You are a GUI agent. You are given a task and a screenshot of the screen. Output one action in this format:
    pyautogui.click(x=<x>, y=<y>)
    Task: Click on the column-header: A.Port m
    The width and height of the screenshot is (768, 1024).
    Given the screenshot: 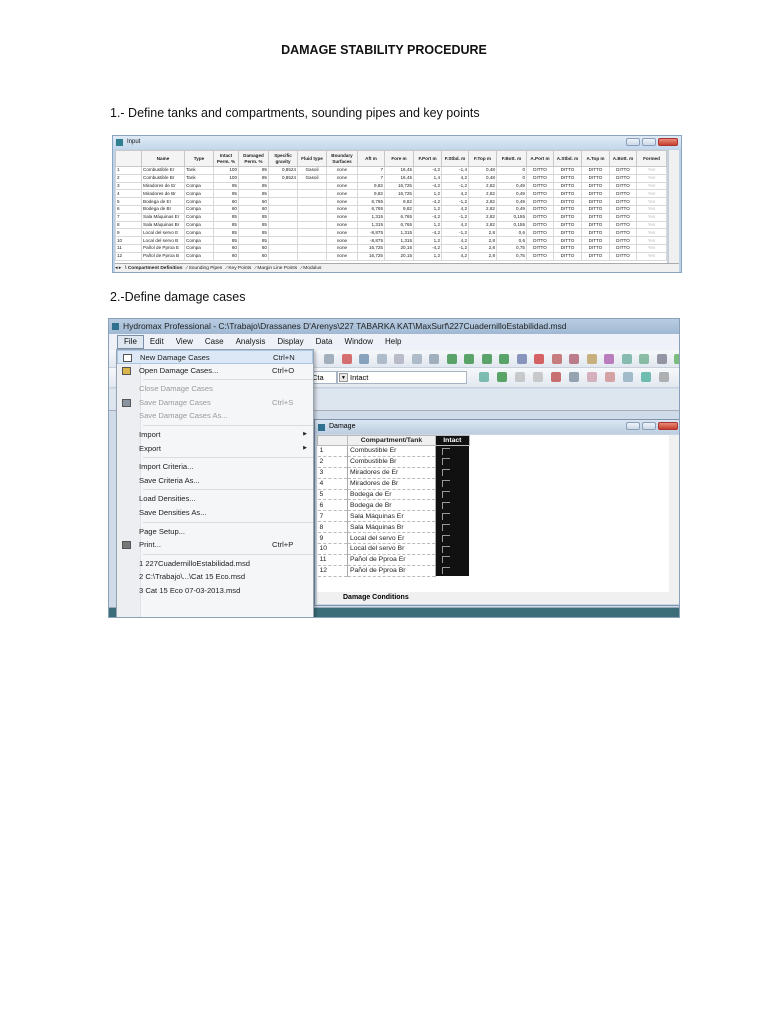 What is the action you would take?
    pyautogui.click(x=540, y=158)
    